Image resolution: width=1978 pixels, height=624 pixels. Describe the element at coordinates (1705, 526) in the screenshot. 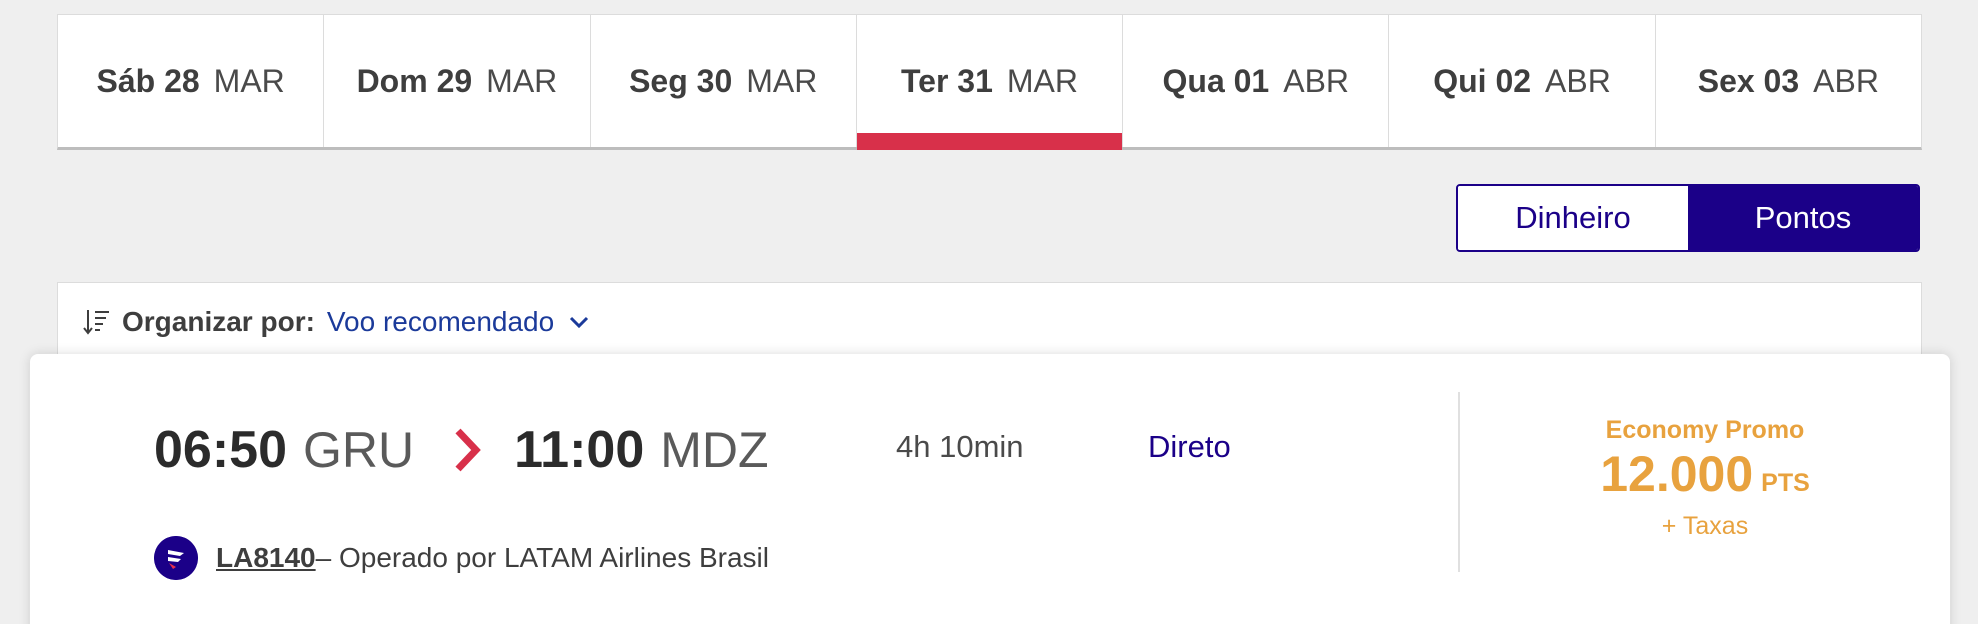

I see `fare-taxes: + Taxas` at that location.